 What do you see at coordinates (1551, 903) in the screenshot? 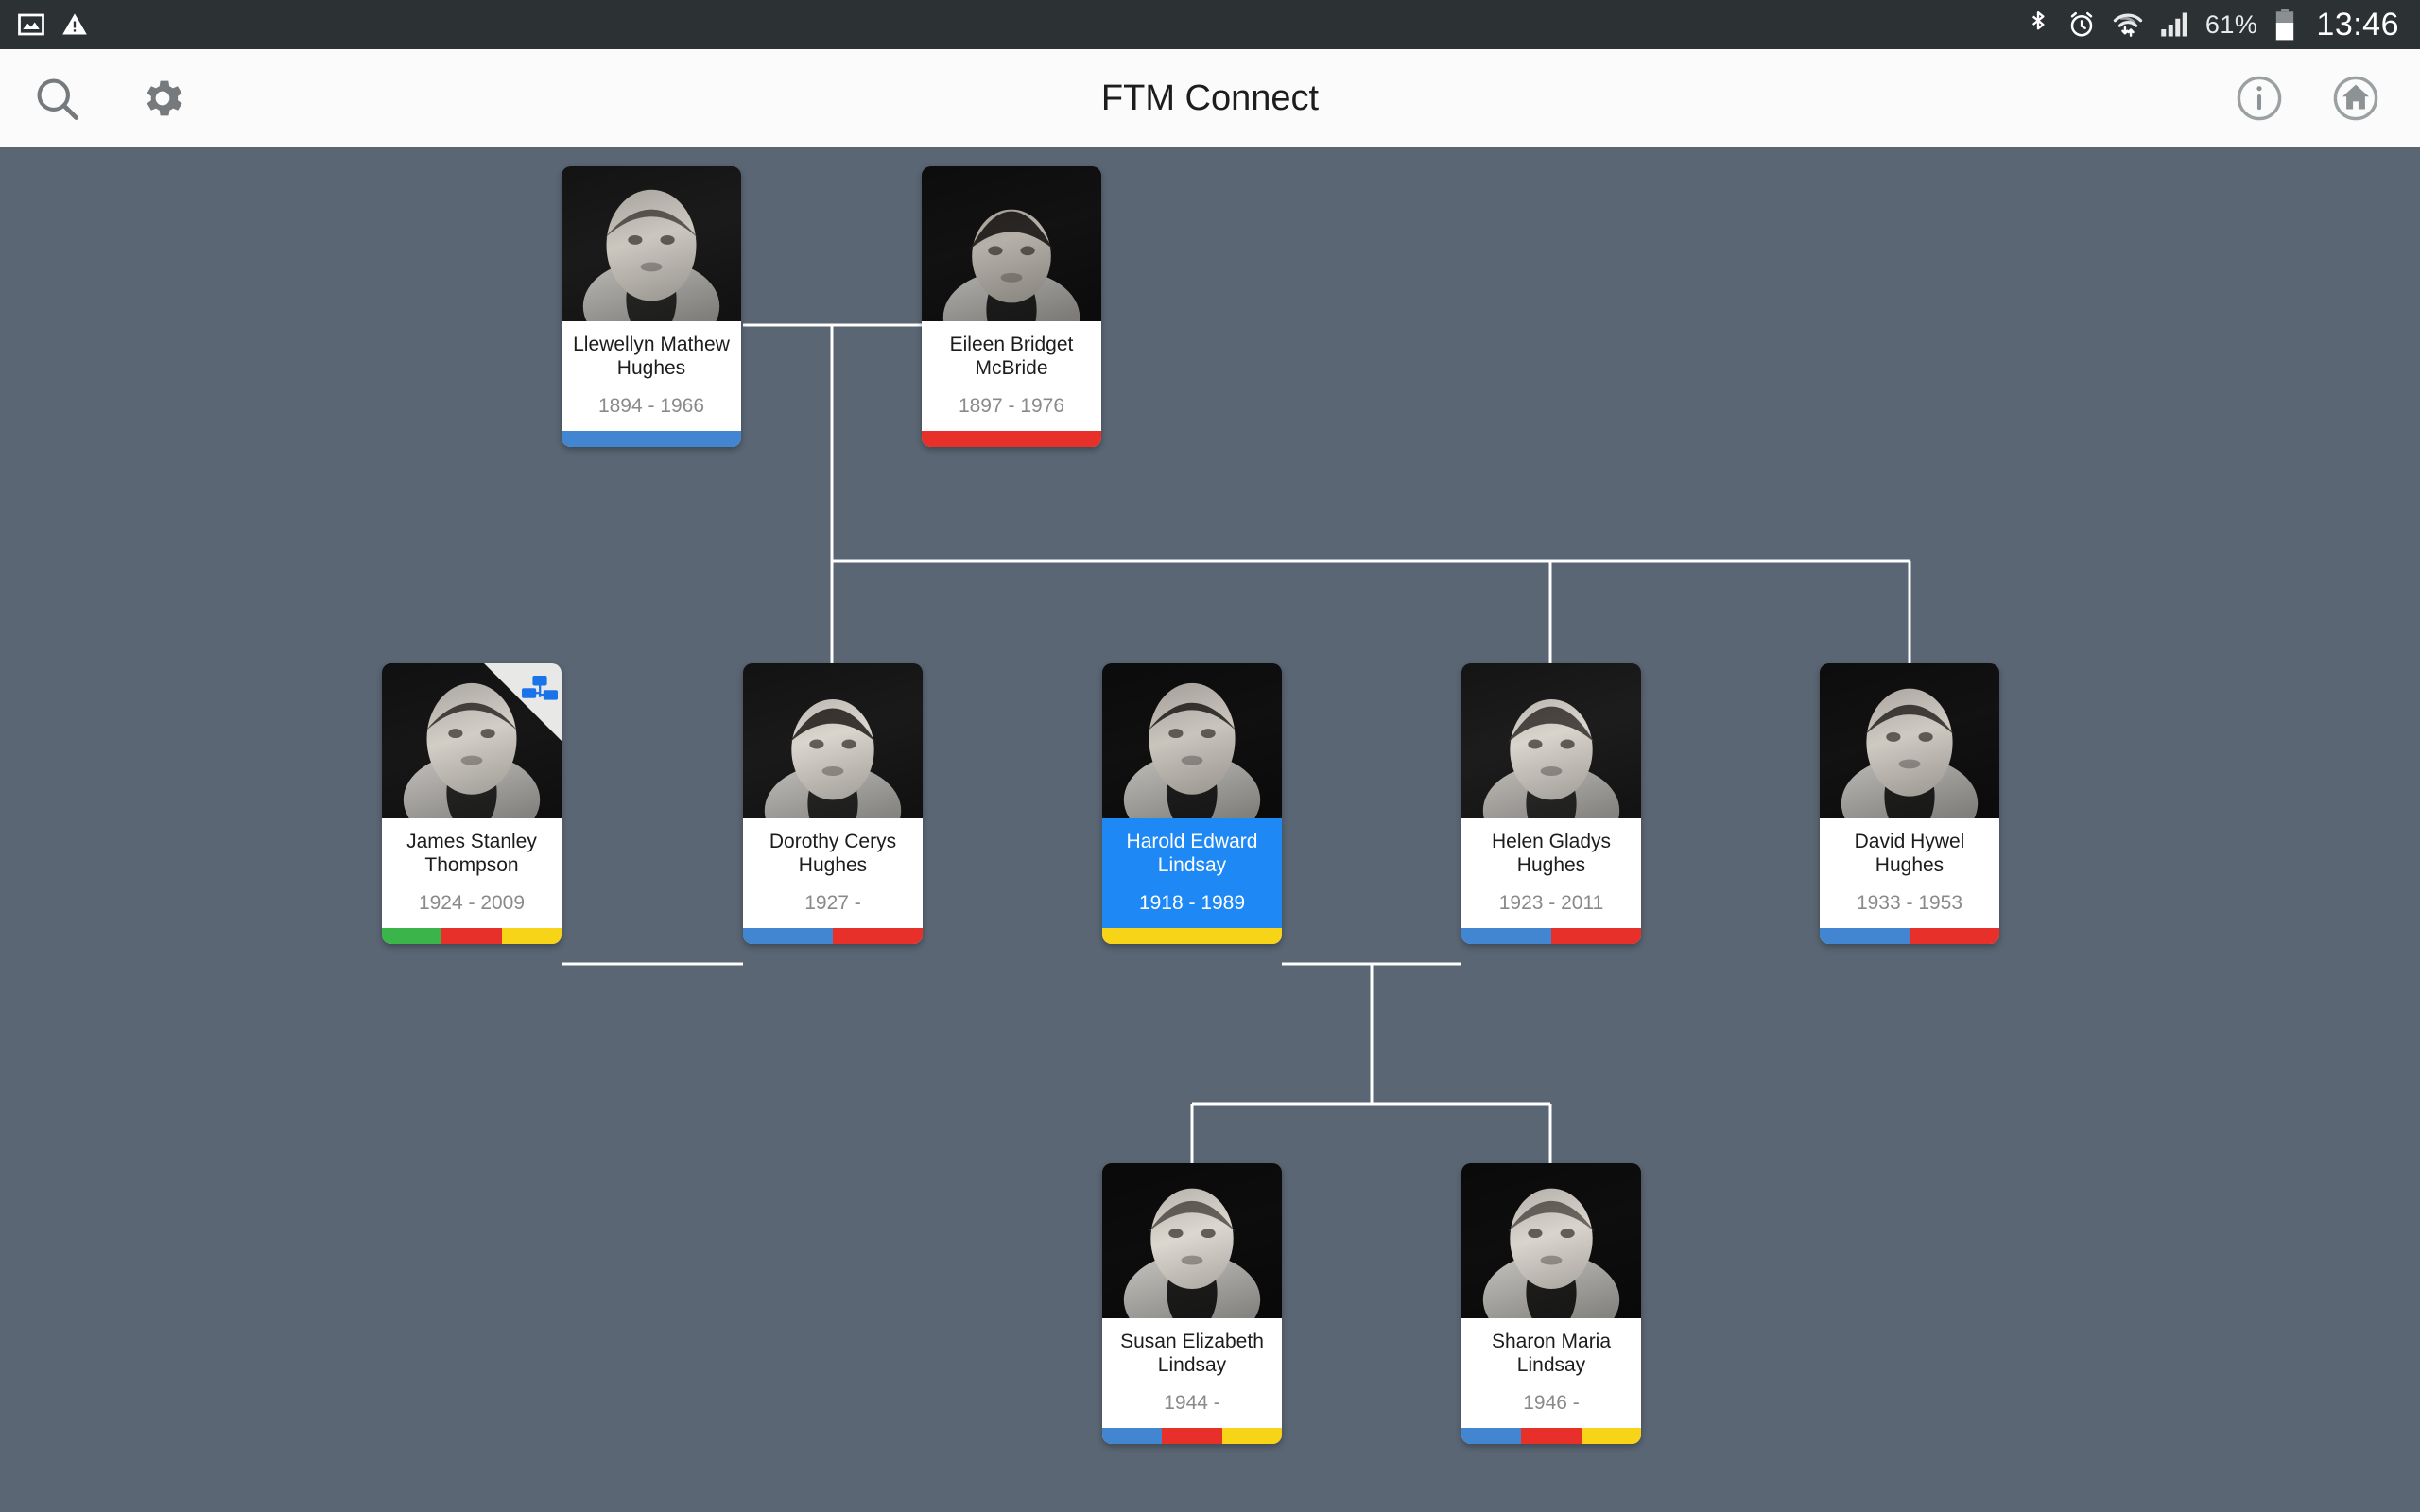
I see `person-dates: 1923 - 2011` at bounding box center [1551, 903].